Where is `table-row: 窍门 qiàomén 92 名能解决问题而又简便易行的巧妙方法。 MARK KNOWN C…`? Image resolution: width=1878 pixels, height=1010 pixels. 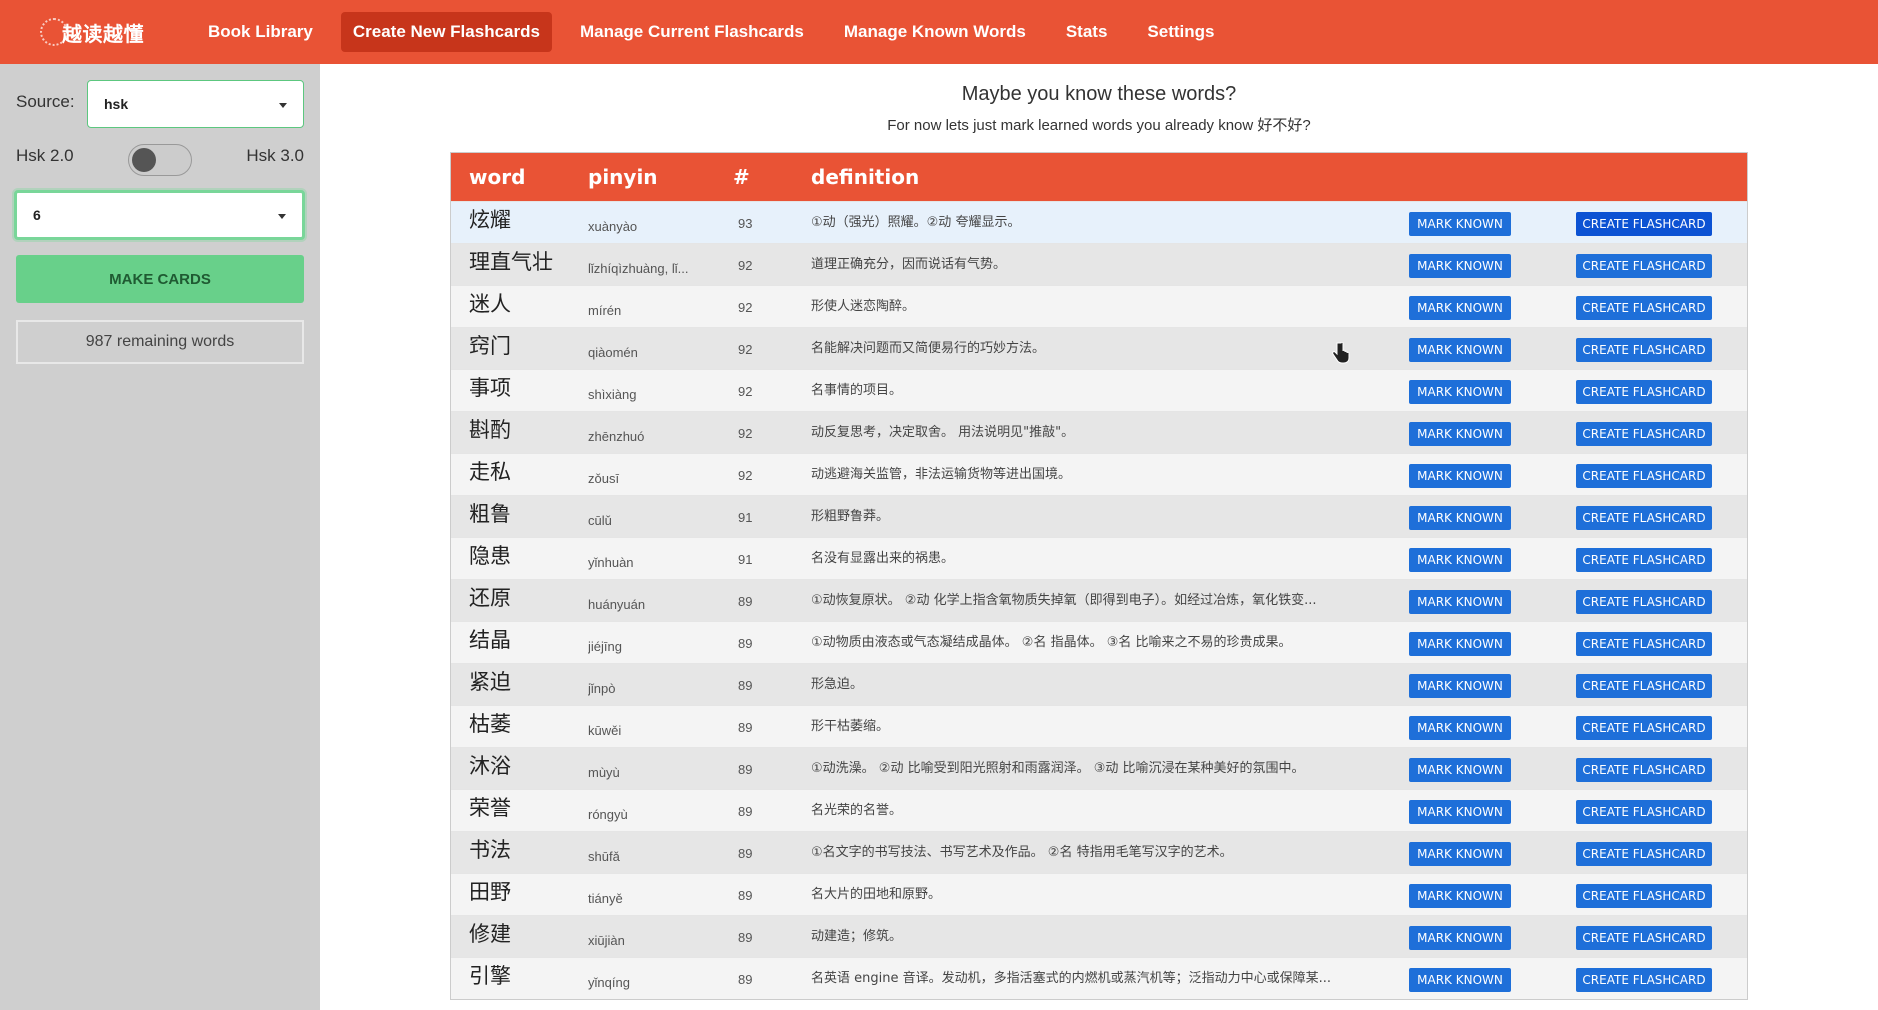 table-row: 窍门 qiàomén 92 名能解决问题而又简便易行的巧妙方法。 MARK KNOWN C… is located at coordinates (1099, 348).